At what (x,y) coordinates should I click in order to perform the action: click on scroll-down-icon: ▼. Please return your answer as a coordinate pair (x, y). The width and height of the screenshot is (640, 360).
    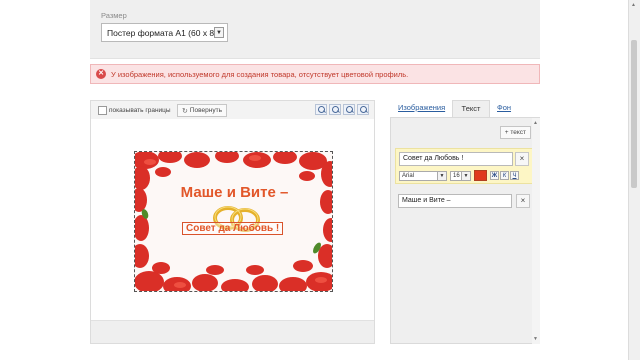
    Looking at the image, I should click on (535, 339).